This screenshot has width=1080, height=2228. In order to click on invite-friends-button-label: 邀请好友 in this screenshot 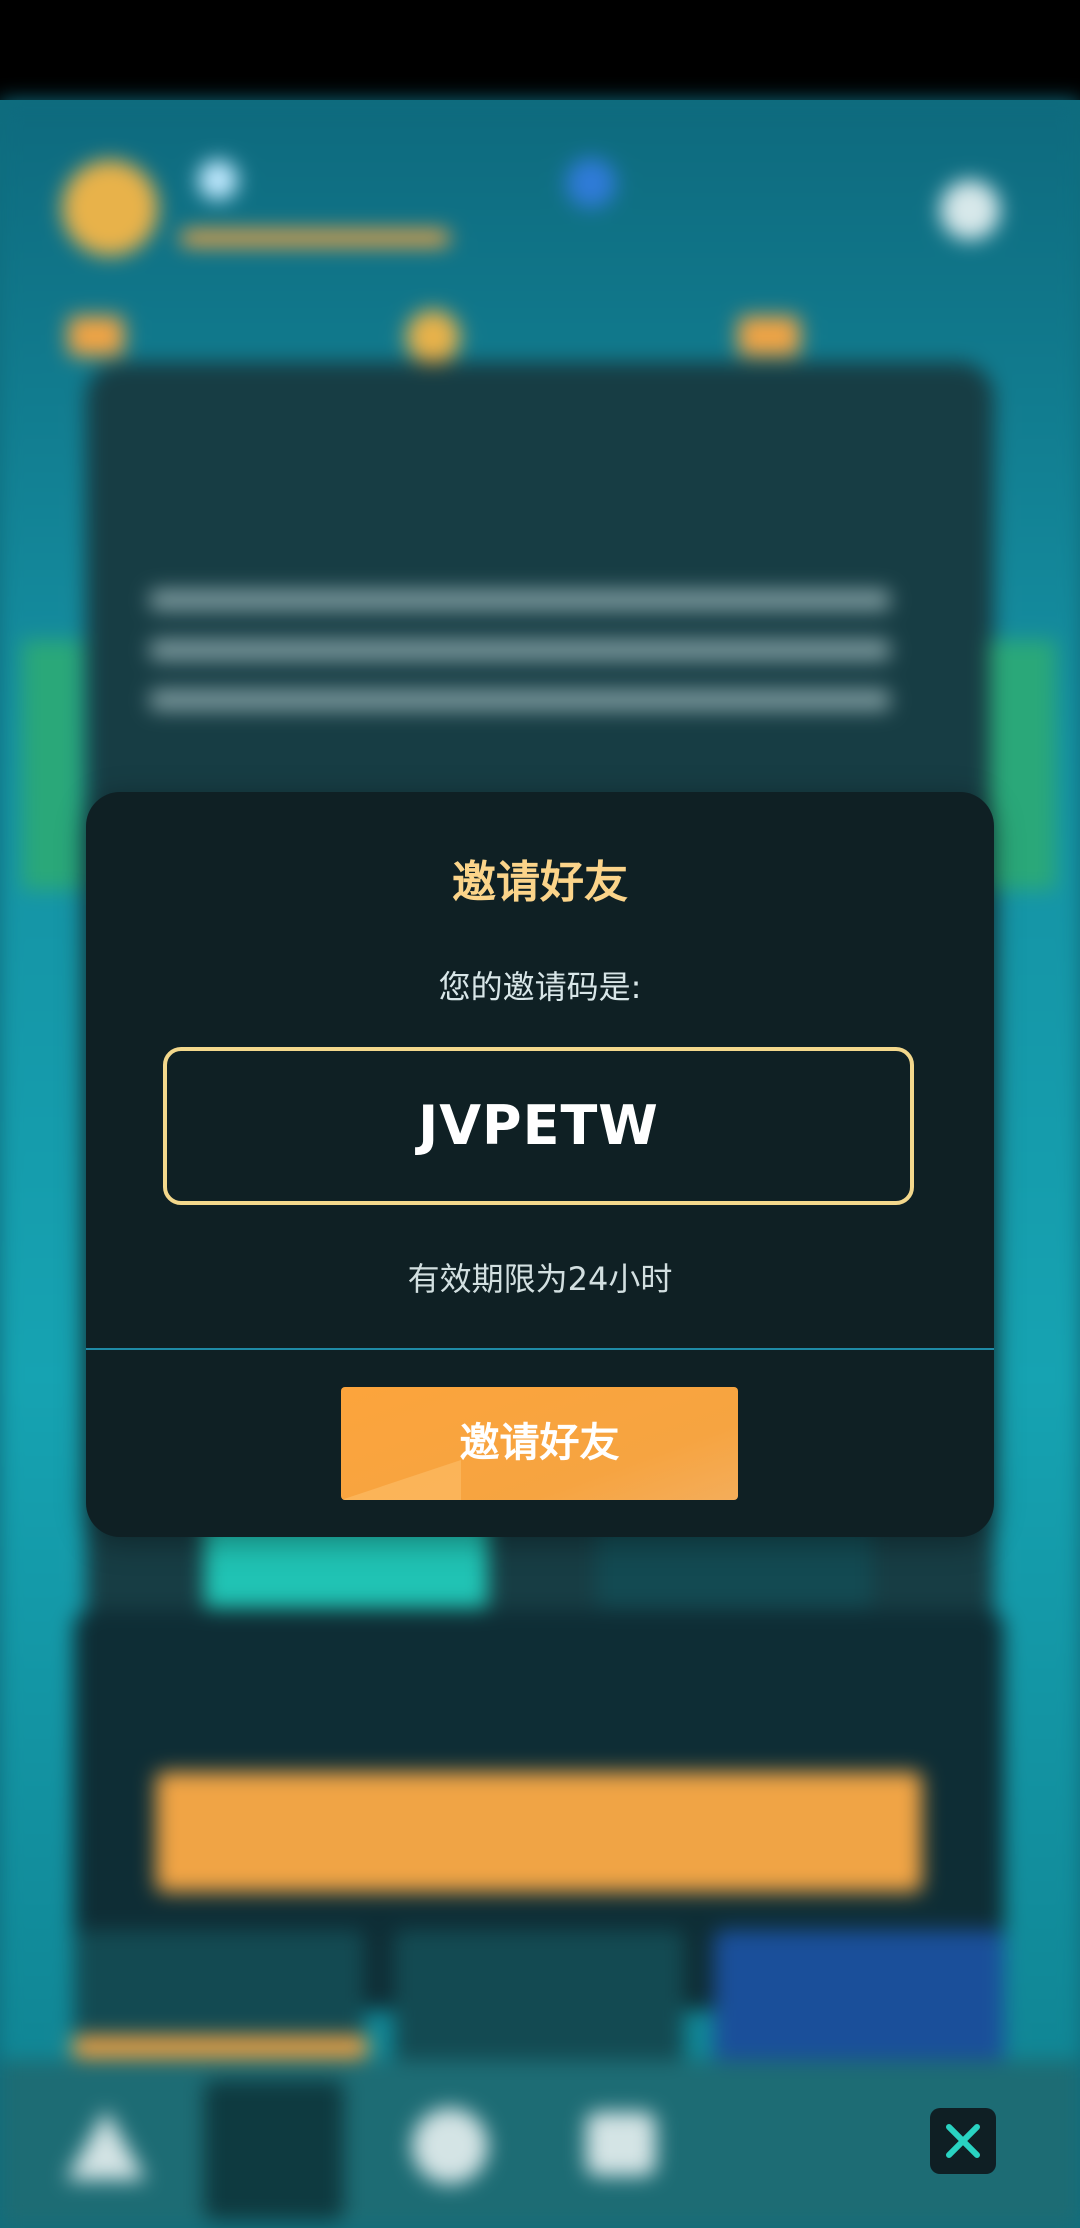, I will do `click(539, 1443)`.